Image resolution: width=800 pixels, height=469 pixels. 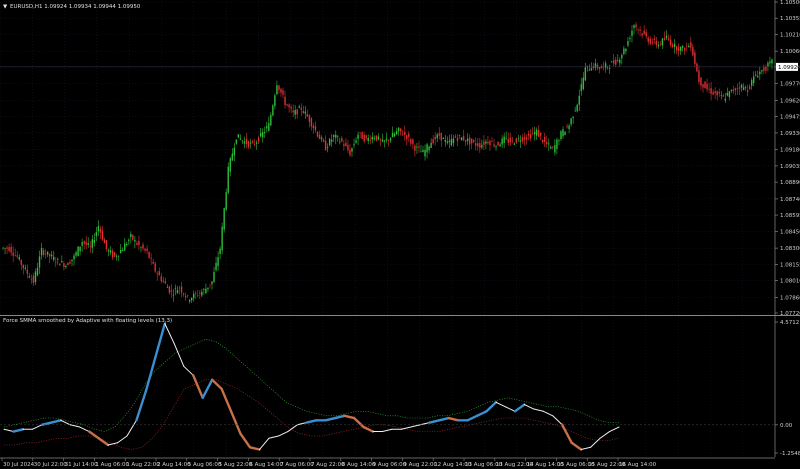 I want to click on symbol-menu-icon: ▼, so click(x=5, y=7).